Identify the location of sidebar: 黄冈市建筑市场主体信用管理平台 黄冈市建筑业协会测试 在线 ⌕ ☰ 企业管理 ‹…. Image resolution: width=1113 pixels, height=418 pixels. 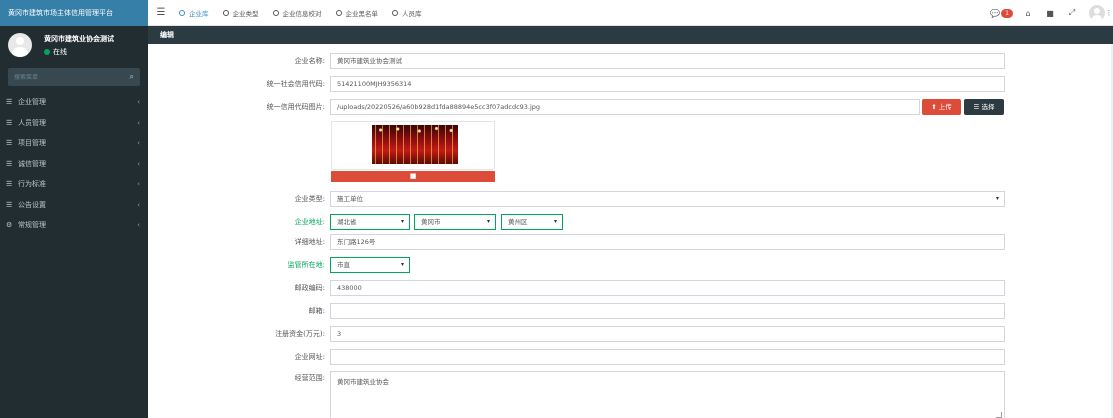
(74, 209).